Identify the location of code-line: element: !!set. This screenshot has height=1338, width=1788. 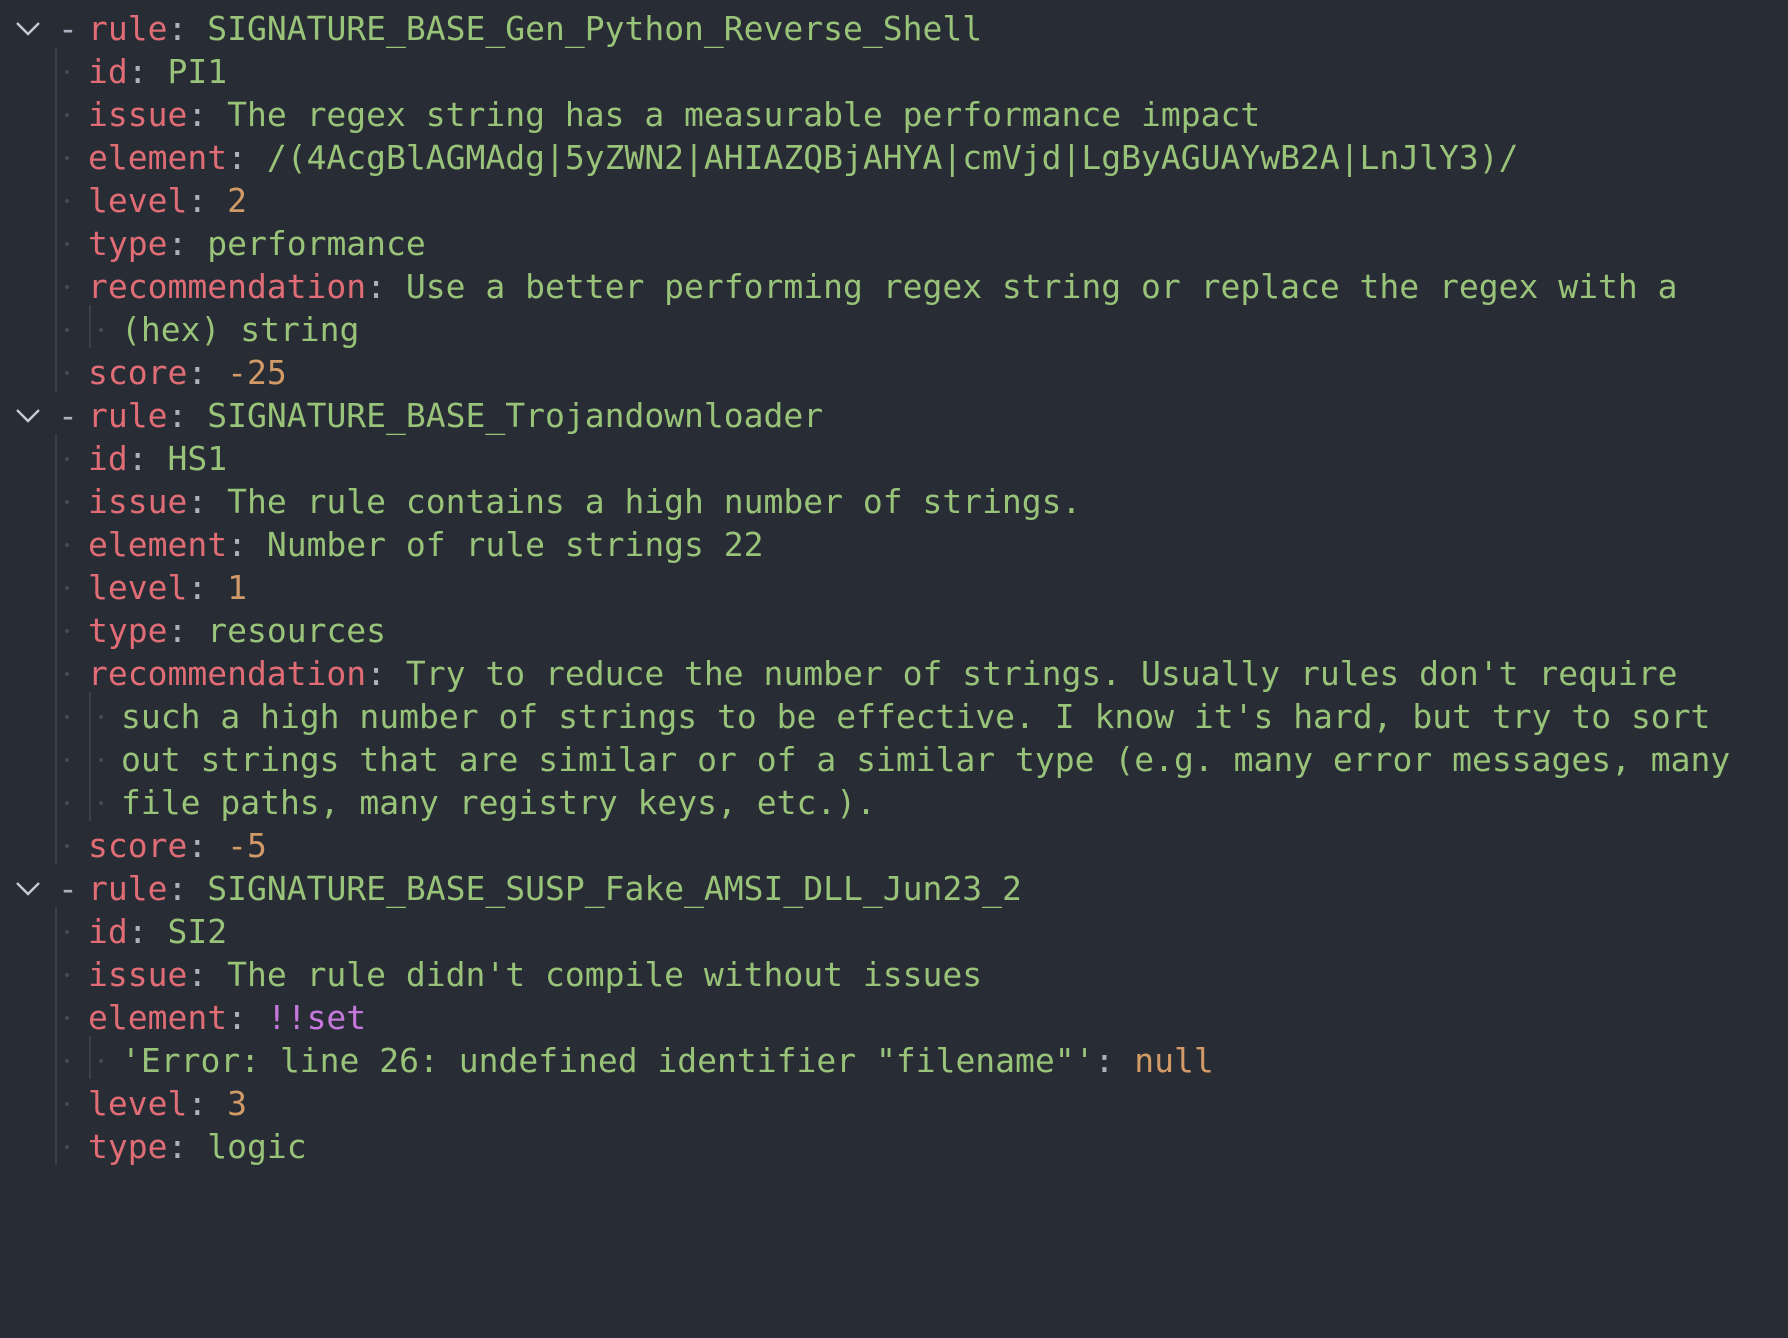
(894, 1017).